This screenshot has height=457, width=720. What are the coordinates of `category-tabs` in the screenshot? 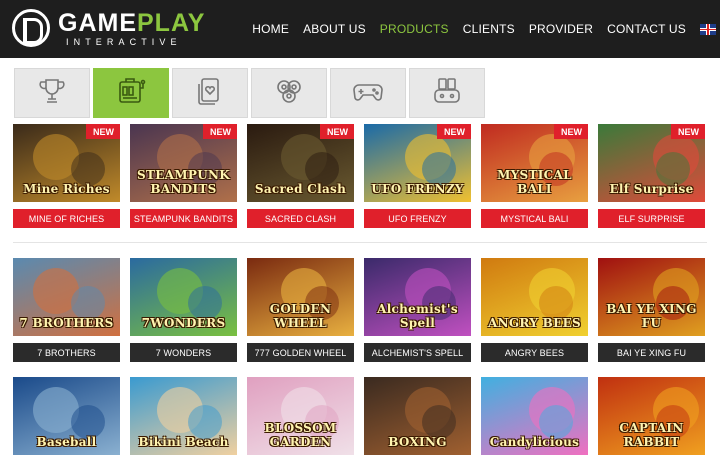 It's located at (251, 93).